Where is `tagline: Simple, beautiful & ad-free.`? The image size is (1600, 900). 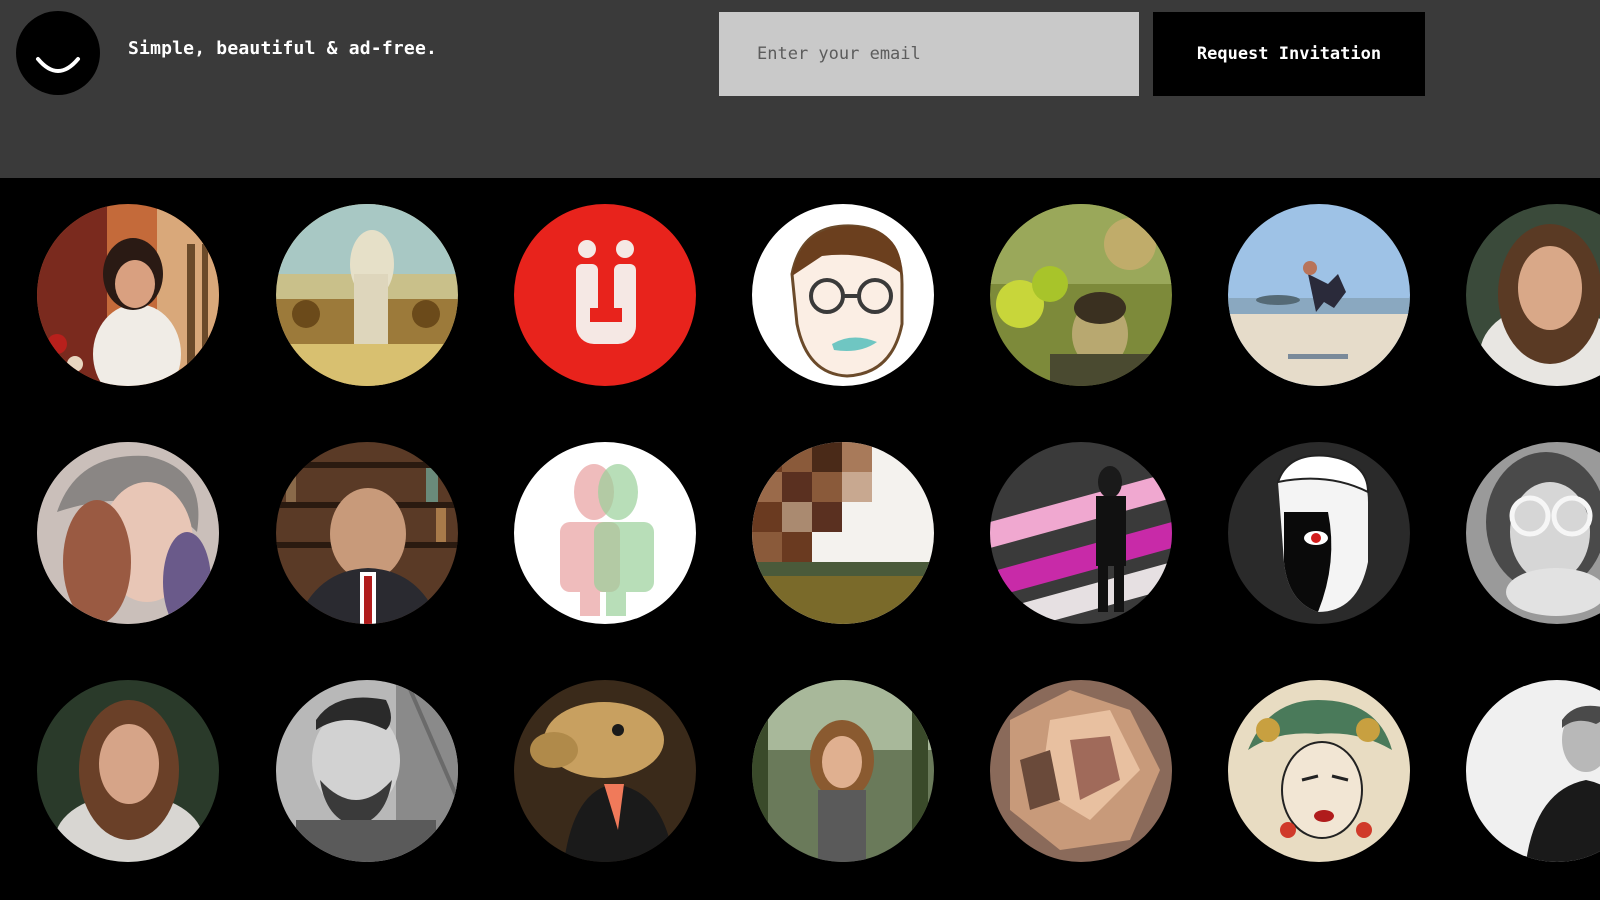
tagline: Simple, beautiful & ad-free. is located at coordinates (283, 48).